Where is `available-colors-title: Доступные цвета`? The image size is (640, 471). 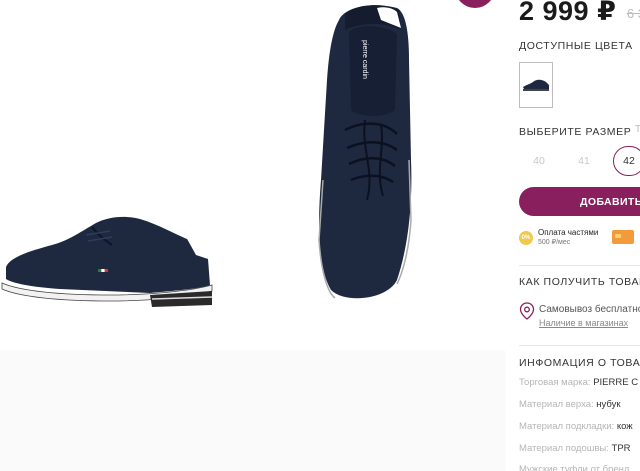
available-colors-title: Доступные цвета is located at coordinates (576, 46).